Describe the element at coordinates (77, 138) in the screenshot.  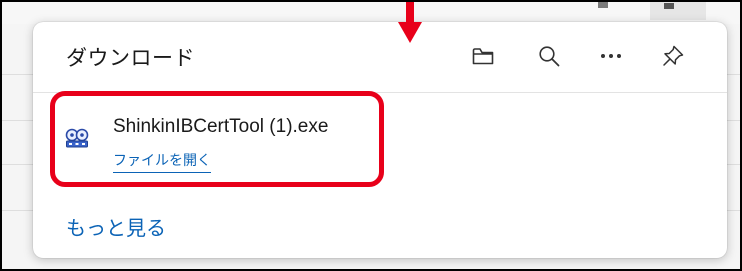
I see `installer-icon` at that location.